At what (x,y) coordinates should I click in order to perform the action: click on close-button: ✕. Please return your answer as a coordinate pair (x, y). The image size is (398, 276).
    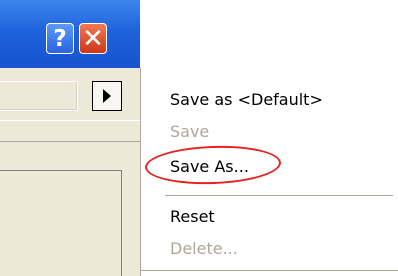
    Looking at the image, I should click on (93, 38).